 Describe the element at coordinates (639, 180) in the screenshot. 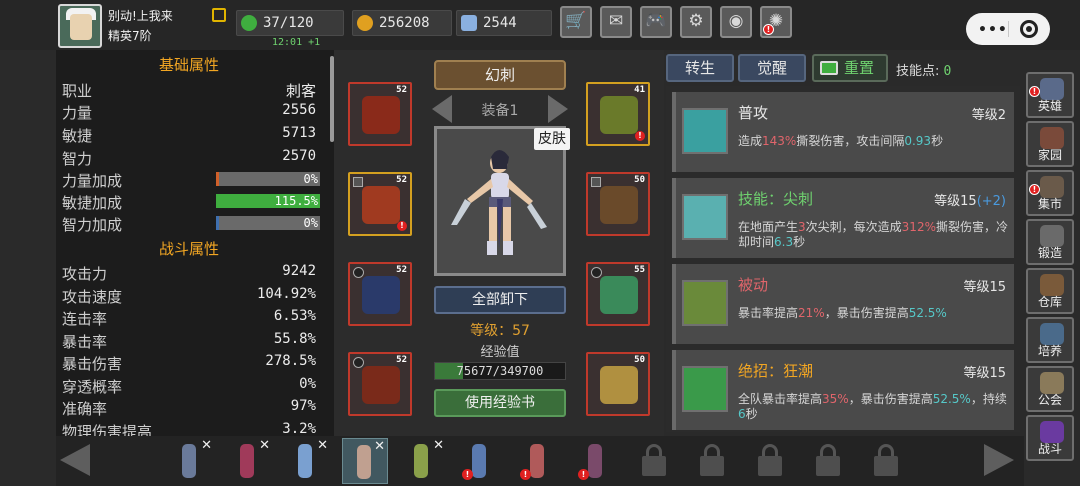

I see `item-level: 50` at that location.